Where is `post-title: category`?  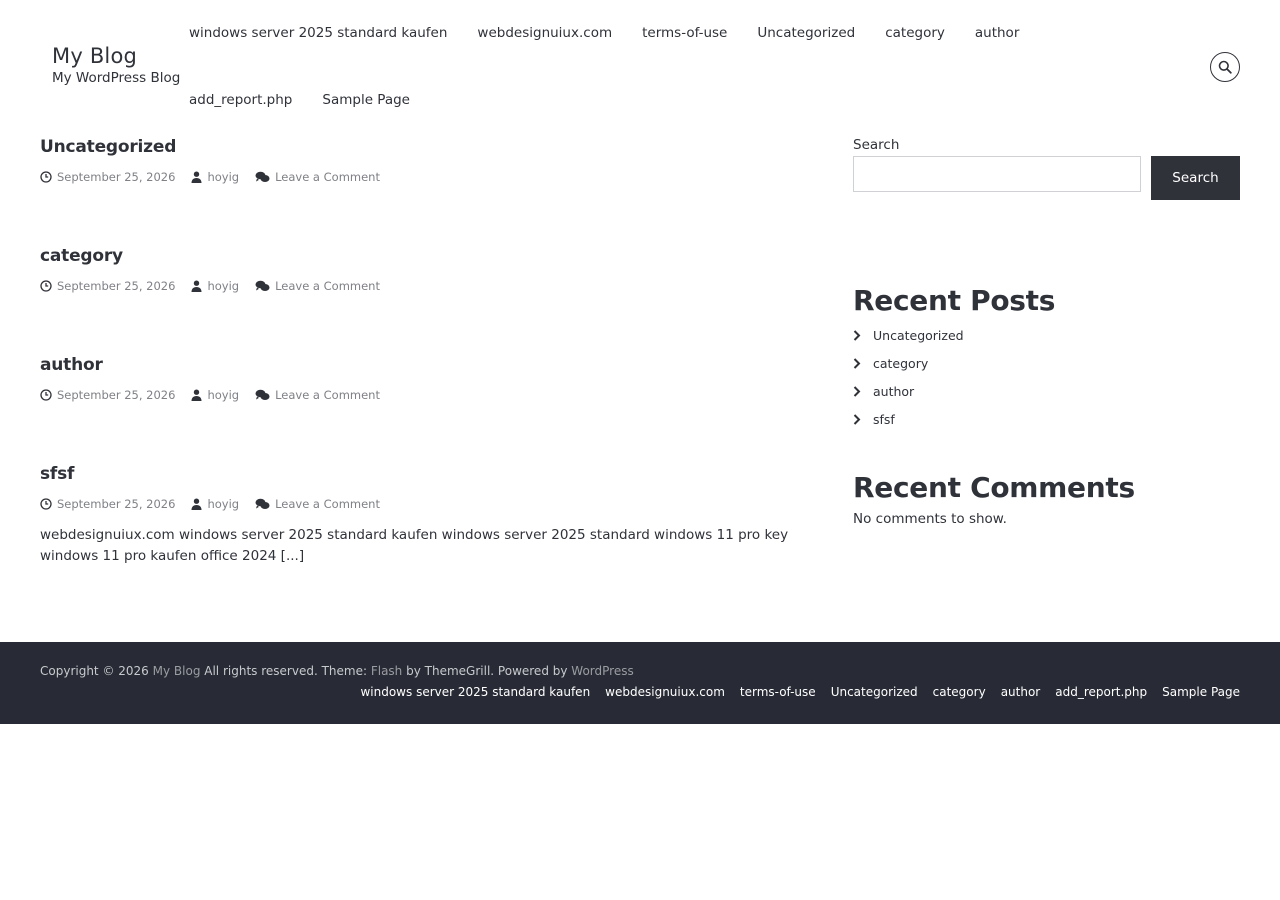 post-title: category is located at coordinates (430, 256).